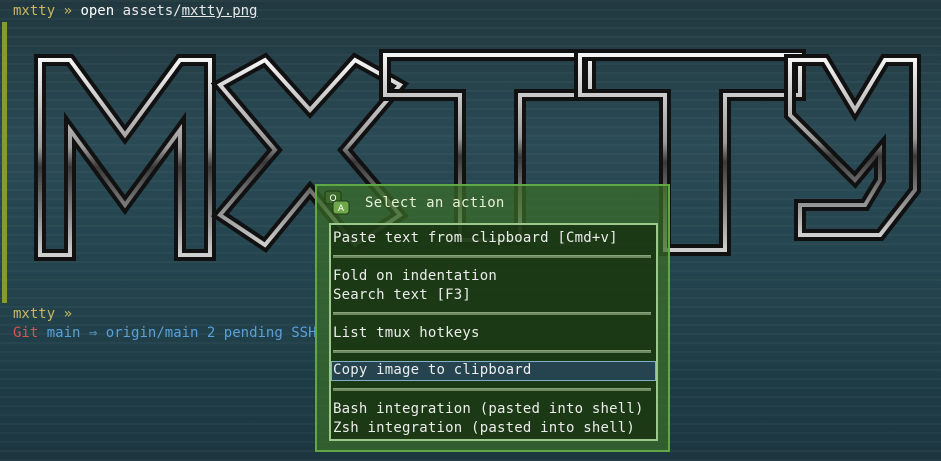  What do you see at coordinates (475, 238) in the screenshot?
I see `menu-item-paste: Paste text from clipboard [Cmd+v]` at bounding box center [475, 238].